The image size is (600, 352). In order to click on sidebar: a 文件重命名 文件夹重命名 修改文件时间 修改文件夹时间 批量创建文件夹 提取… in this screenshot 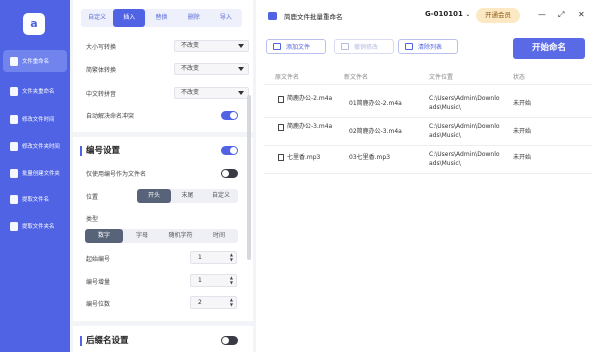, I will do `click(35, 176)`.